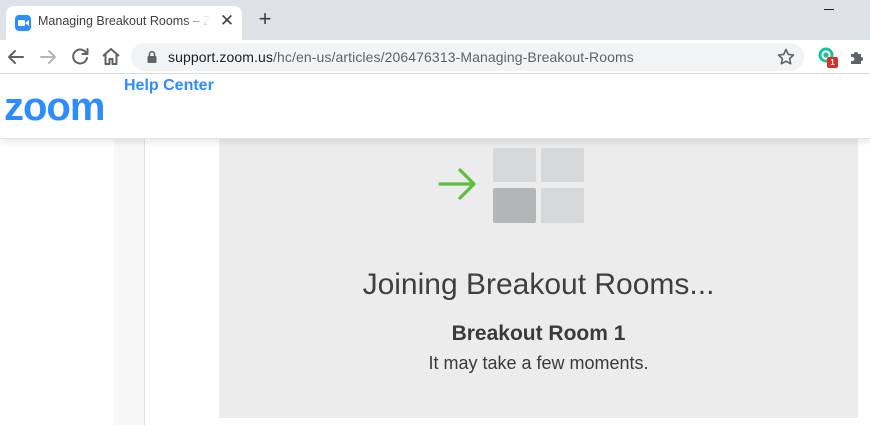 This screenshot has height=425, width=870. Describe the element at coordinates (129, 282) in the screenshot. I see `sidebar-gutter` at that location.